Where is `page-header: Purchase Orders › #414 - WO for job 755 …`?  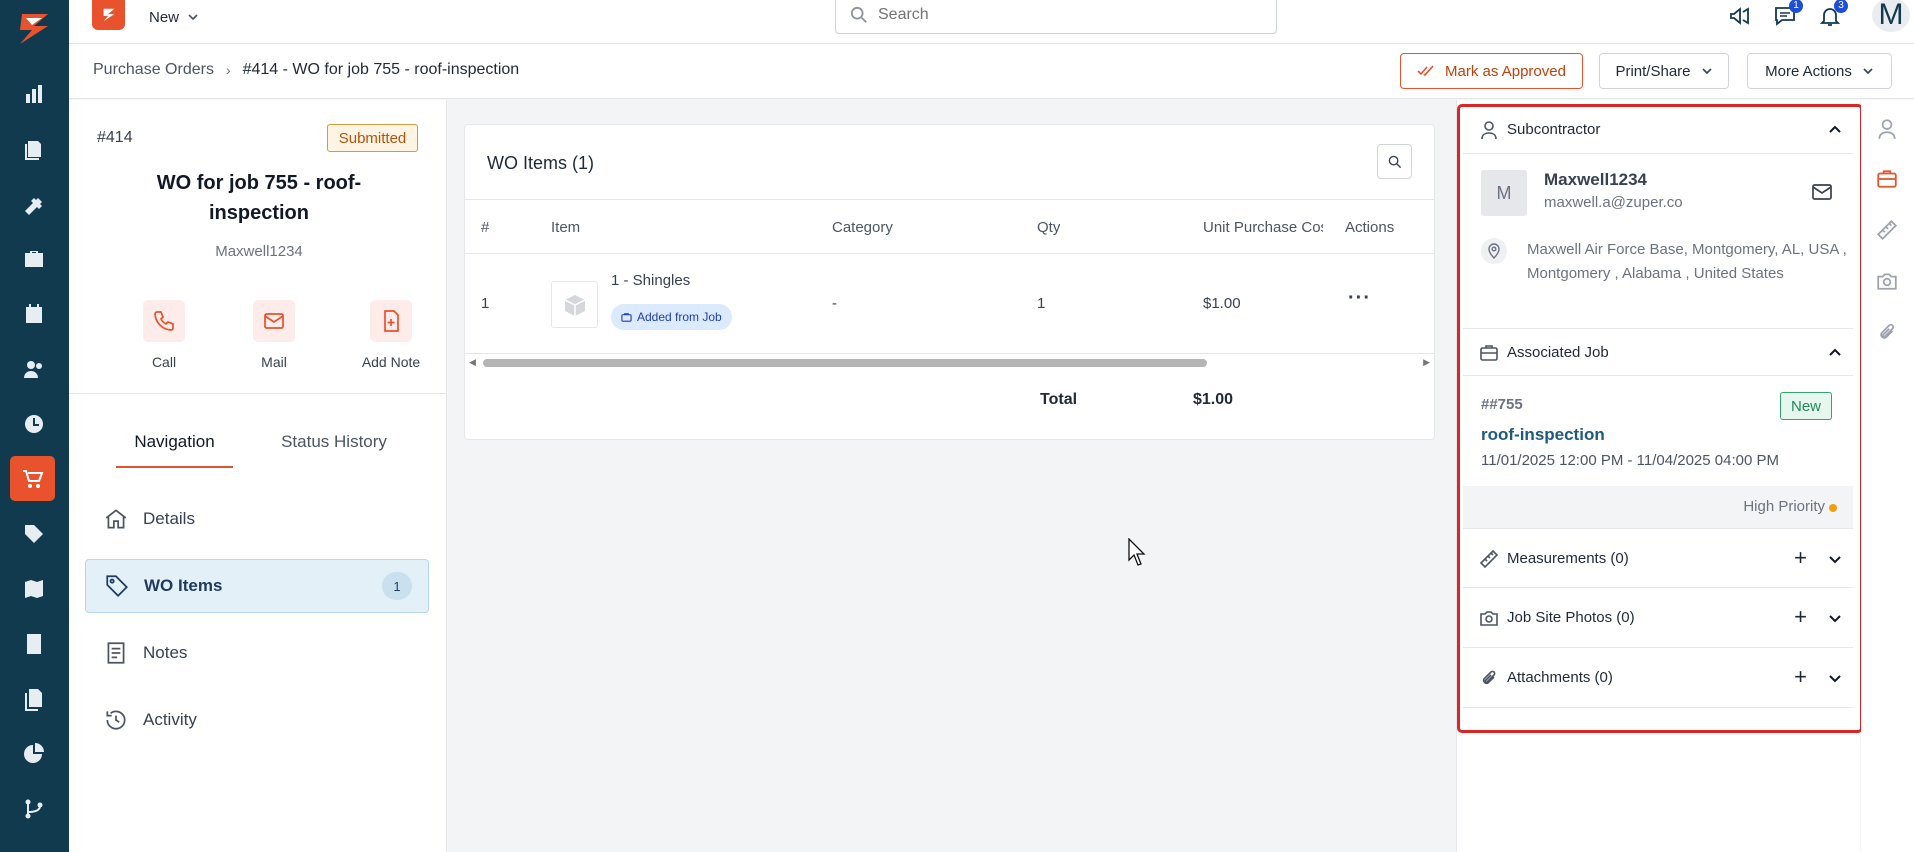
page-header: Purchase Orders › #414 - WO for job 755 … is located at coordinates (991, 71).